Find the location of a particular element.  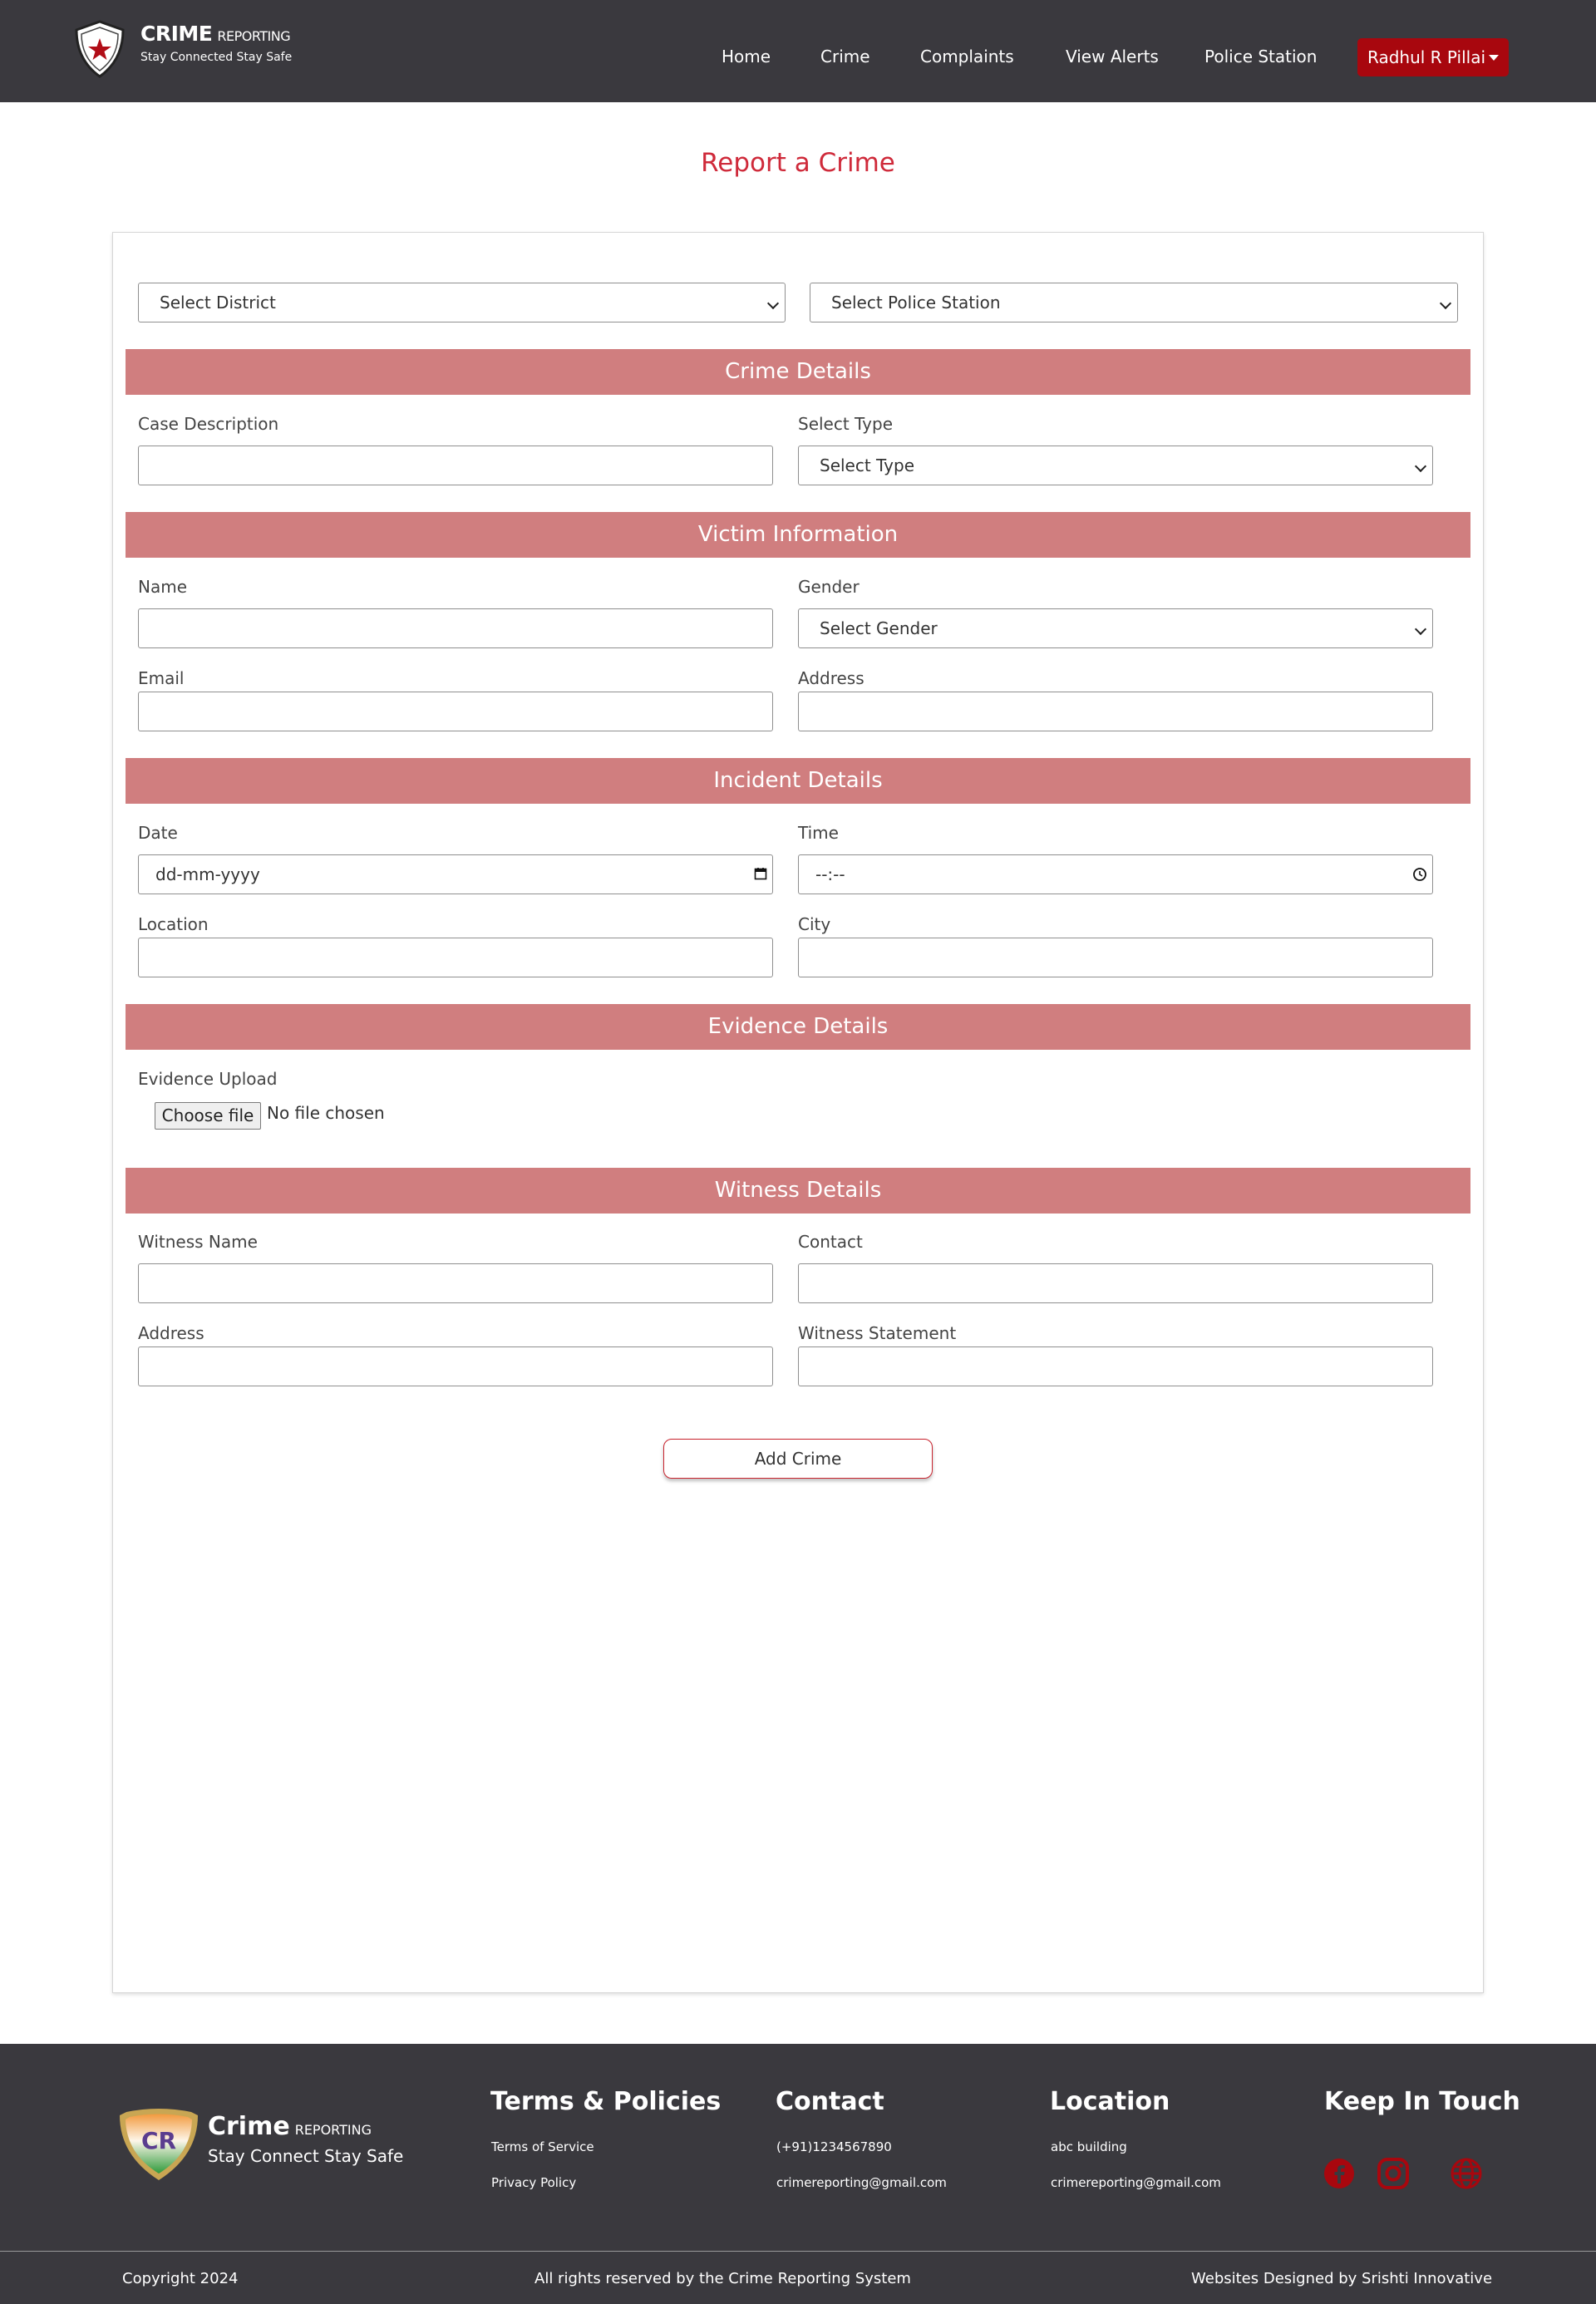

incident-date-input: dd-mm-yyyy is located at coordinates (455, 874).